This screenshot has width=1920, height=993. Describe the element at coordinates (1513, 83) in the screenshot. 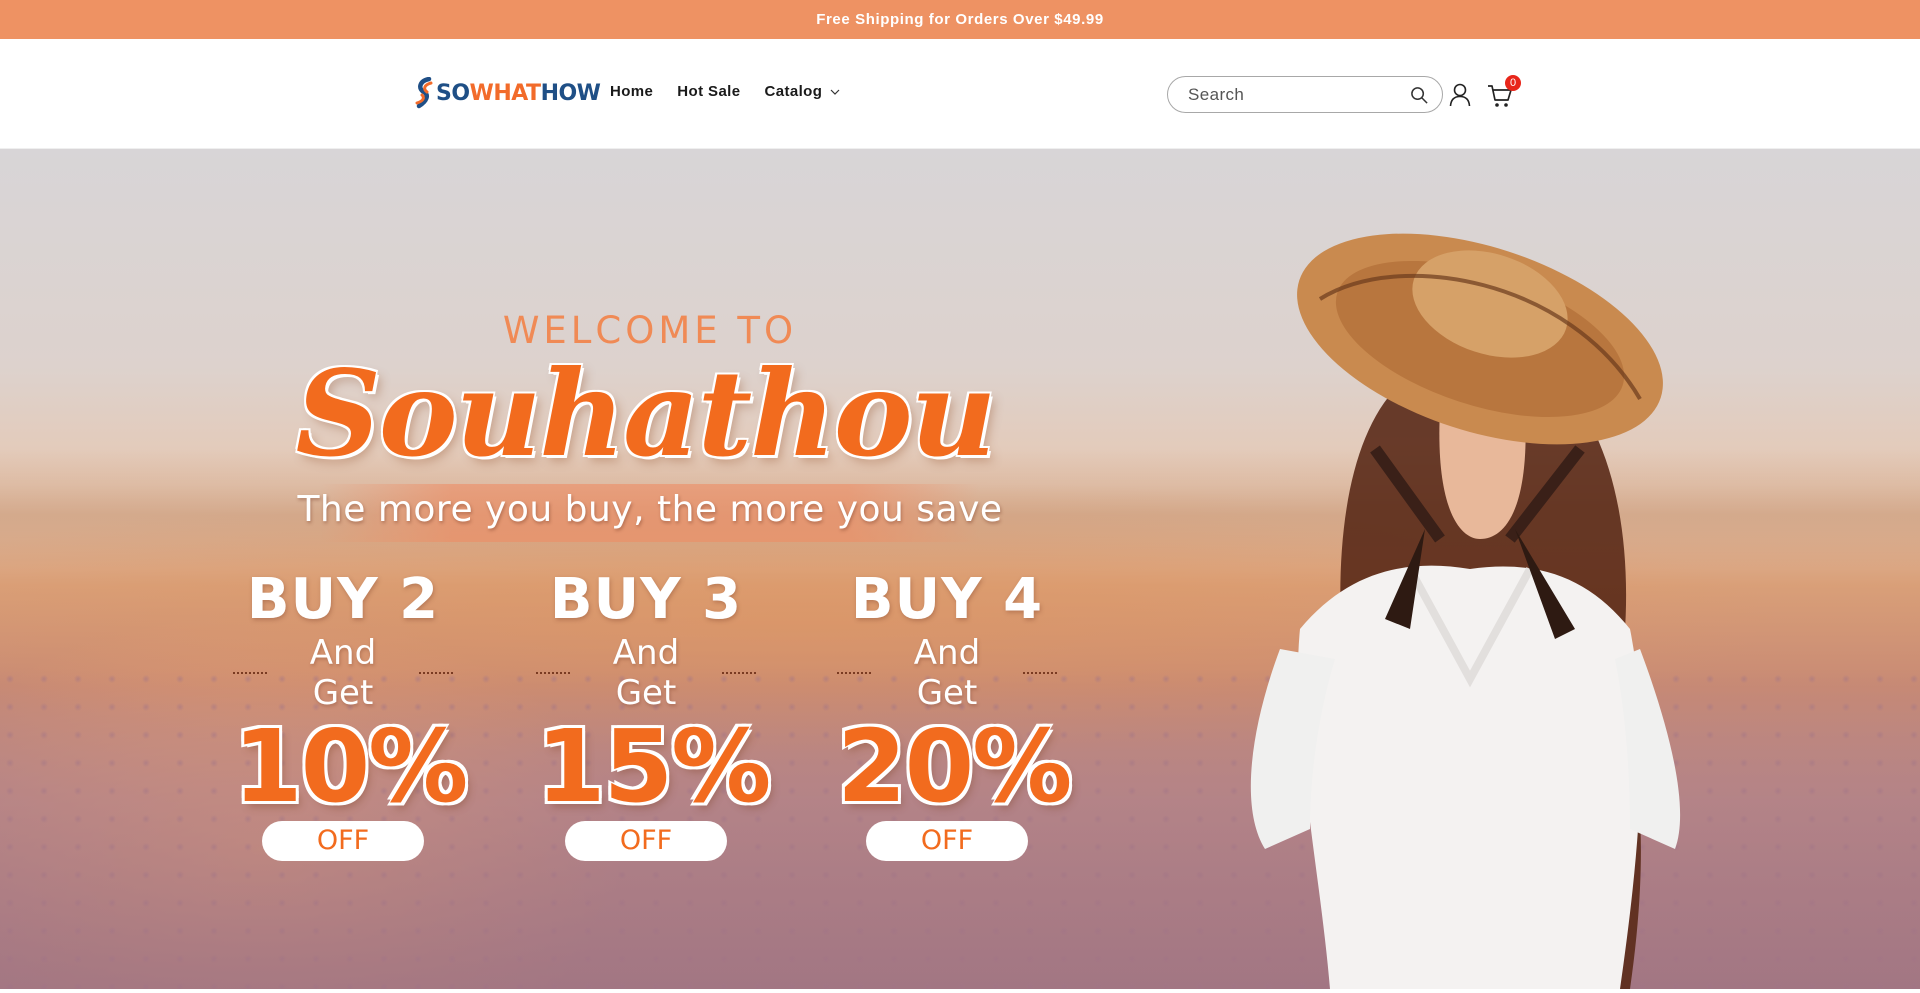

I see `cart-count-badge: 0` at that location.